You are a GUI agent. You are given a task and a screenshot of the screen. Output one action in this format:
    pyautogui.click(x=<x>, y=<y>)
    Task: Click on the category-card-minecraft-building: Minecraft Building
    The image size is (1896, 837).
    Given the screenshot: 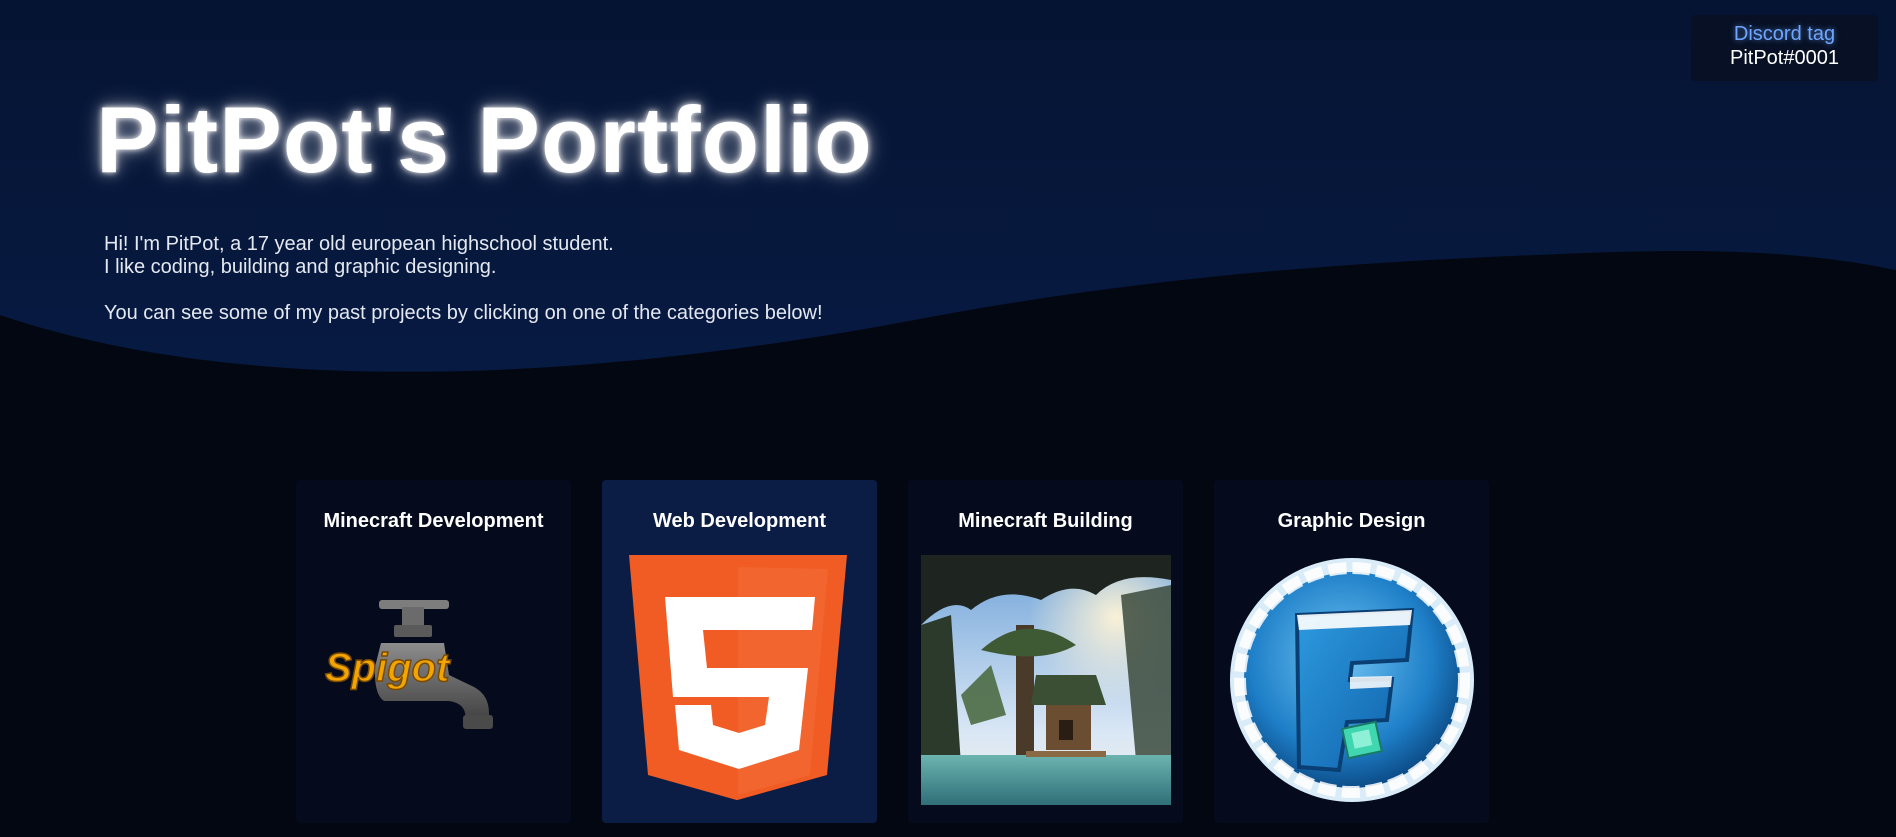 What is the action you would take?
    pyautogui.click(x=1045, y=651)
    